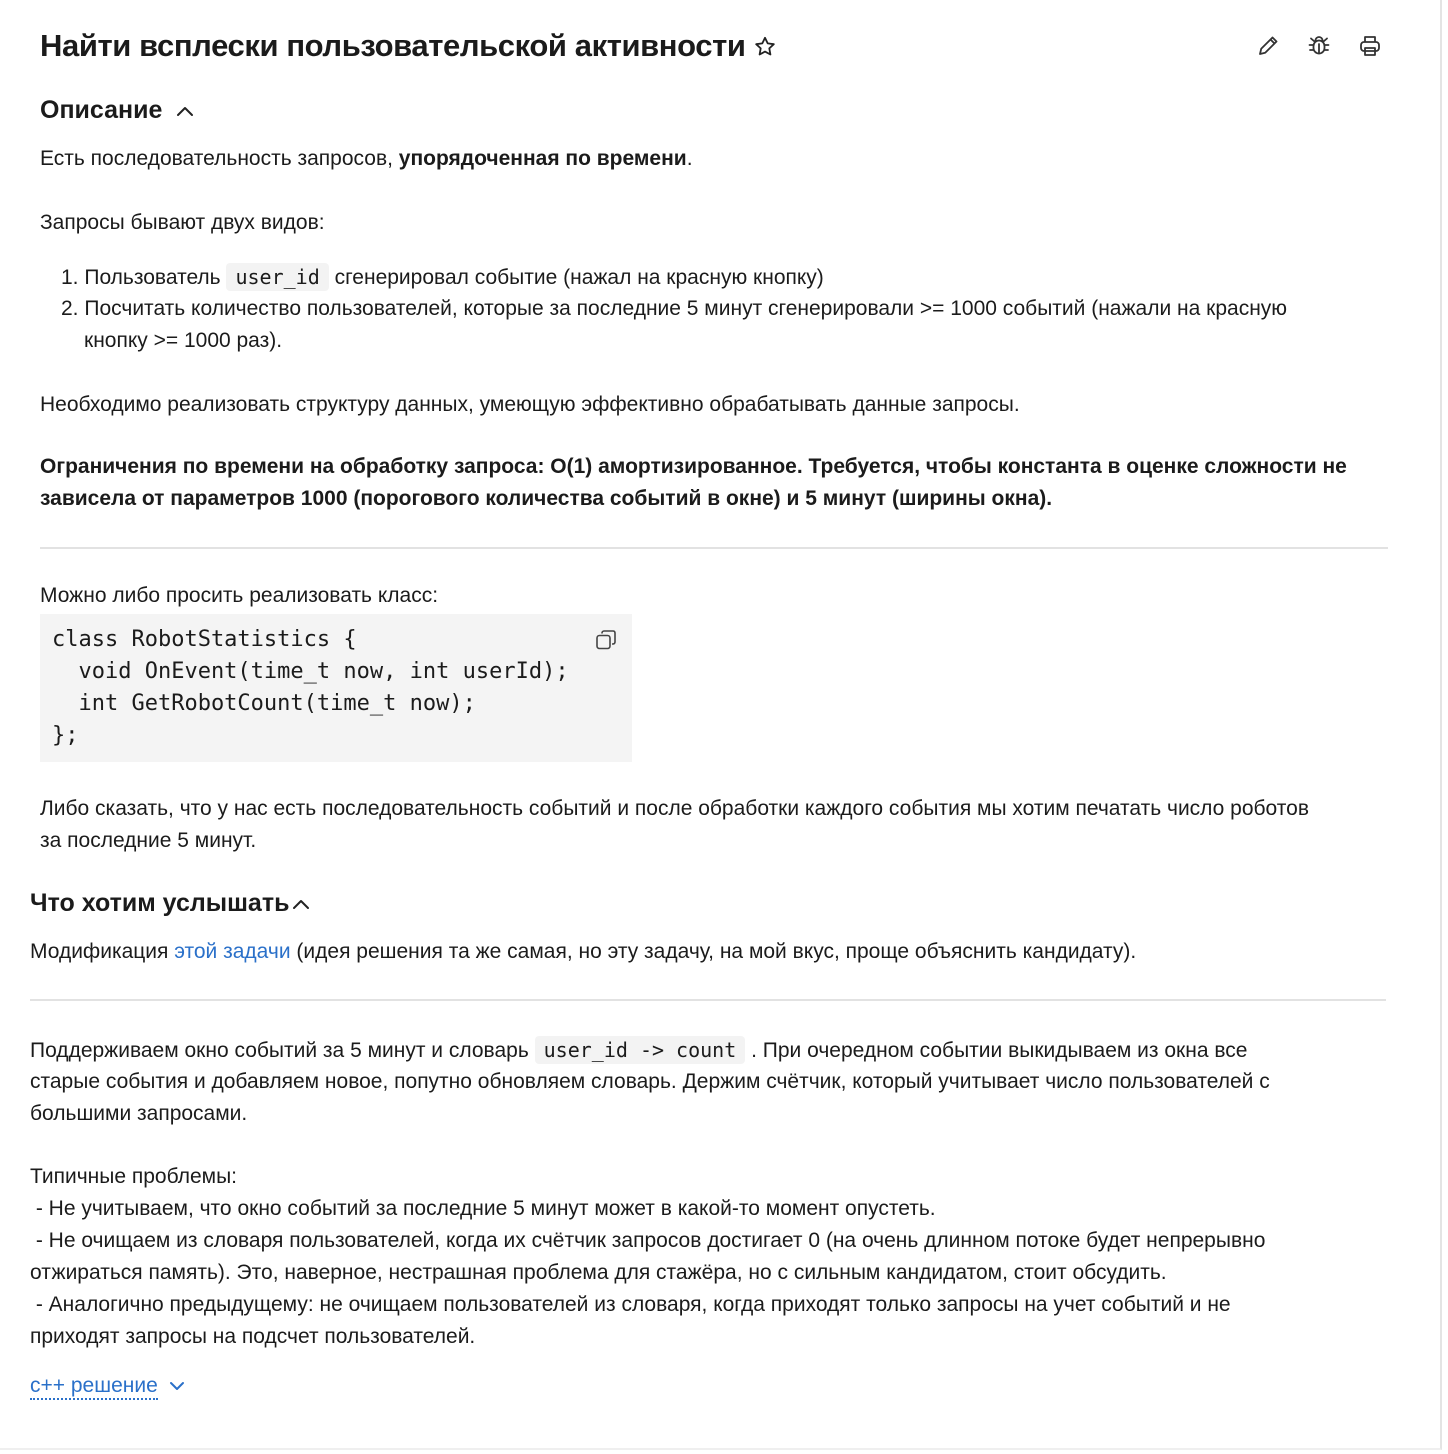  I want to click on inline-code: user_id -> count, so click(640, 1050).